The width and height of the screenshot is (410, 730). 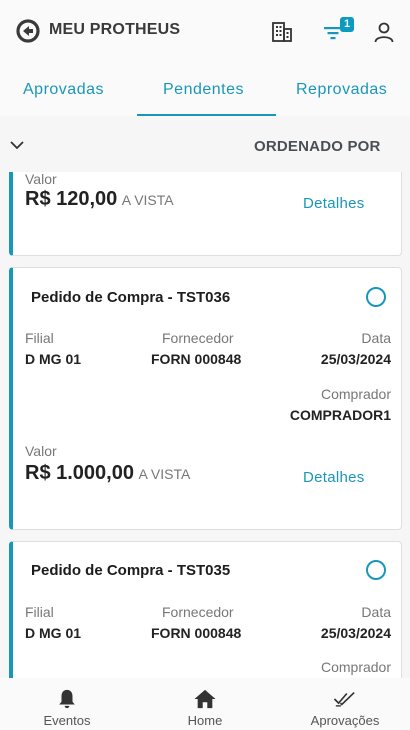 I want to click on value-row: R$ 1.000,00 A VISTA, so click(x=107, y=473).